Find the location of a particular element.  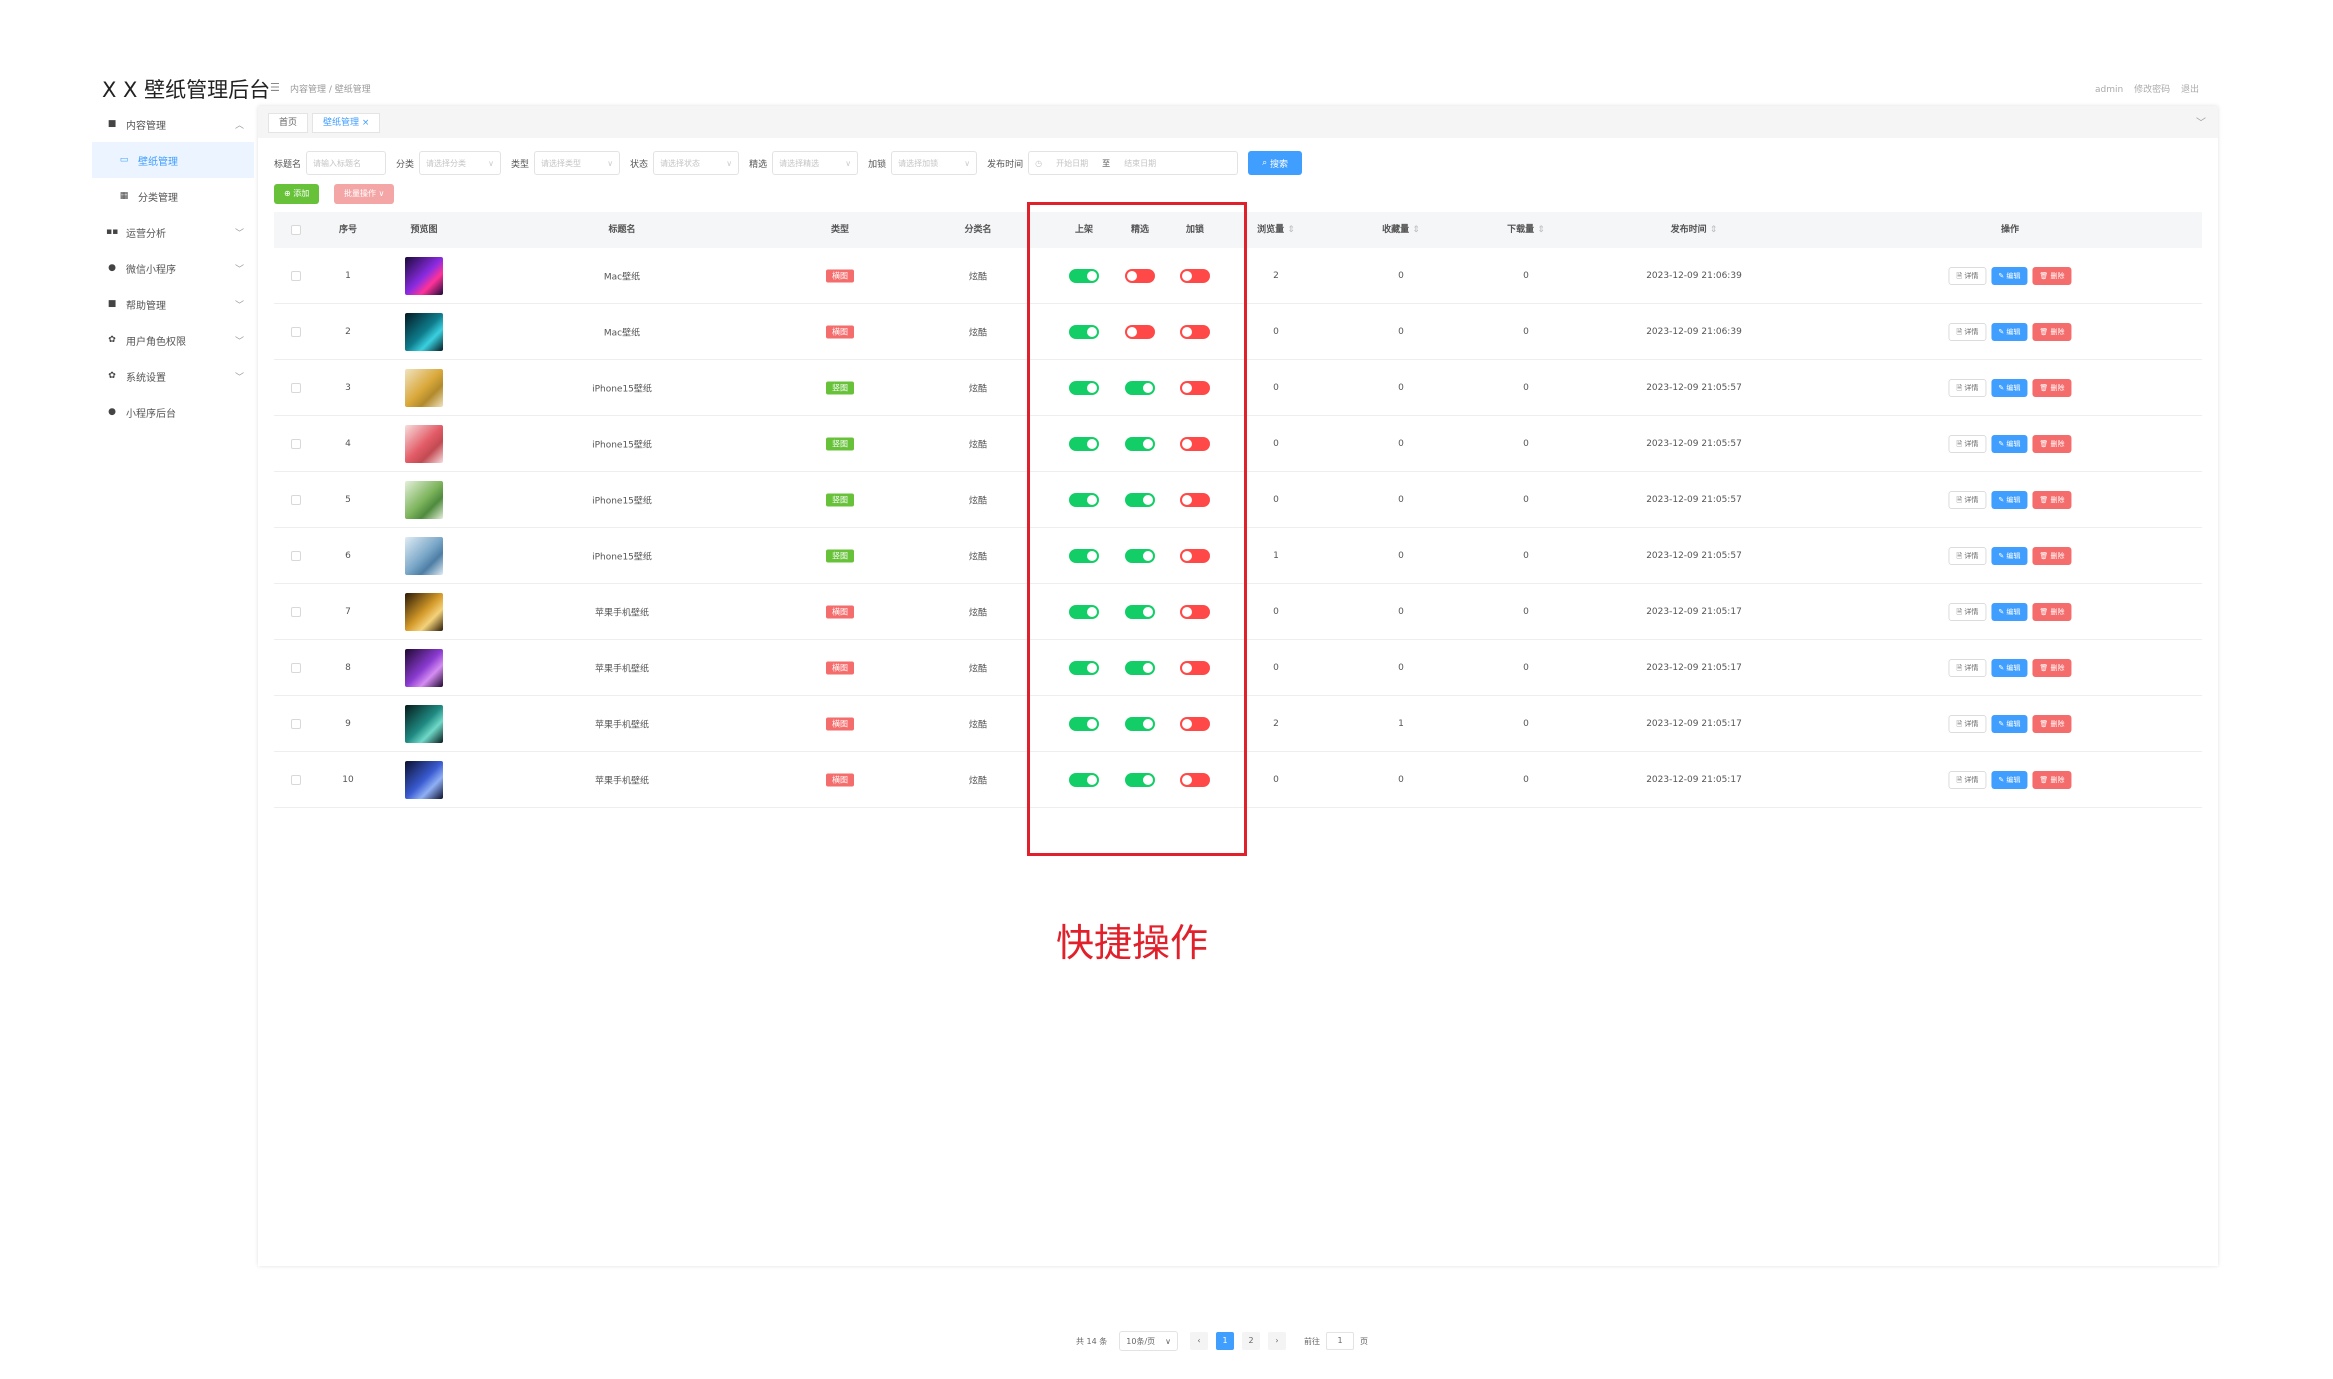

sidebar-item-roles: ✿ 用户角色权限 ﹀ is located at coordinates (173, 340).